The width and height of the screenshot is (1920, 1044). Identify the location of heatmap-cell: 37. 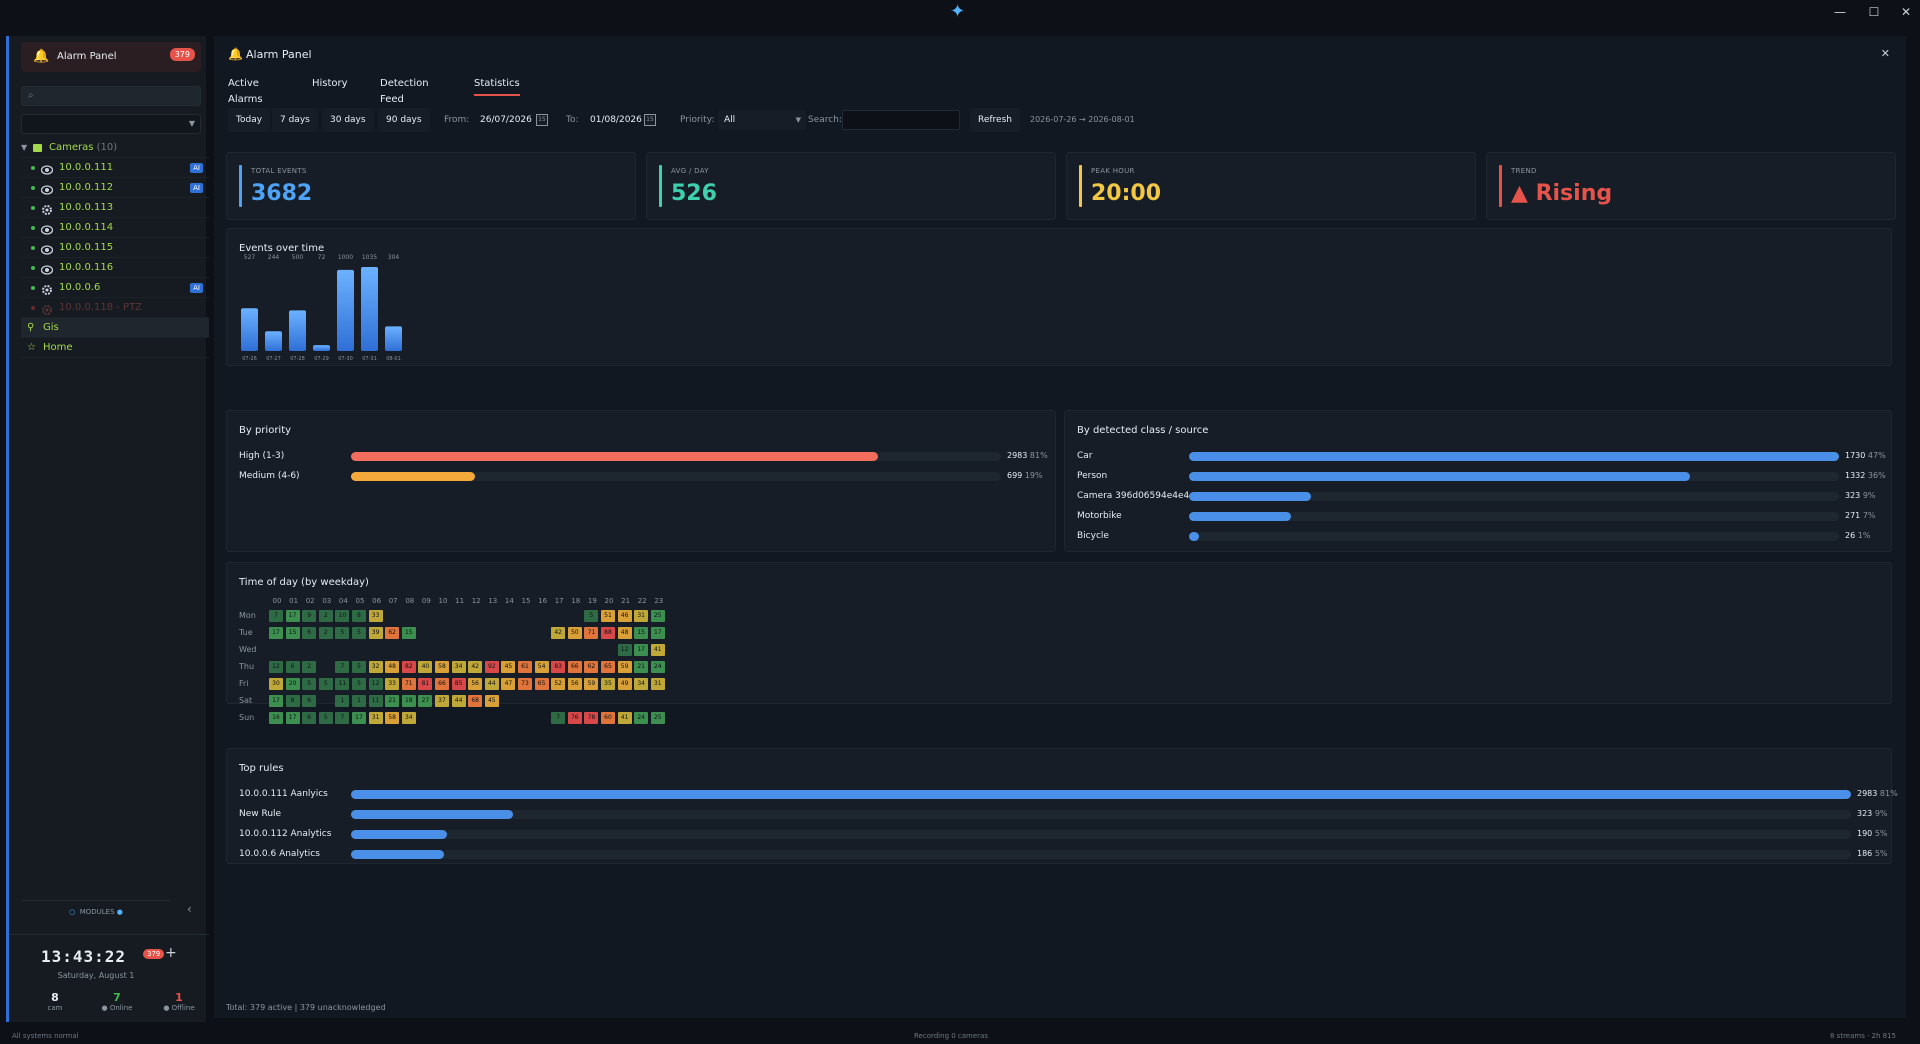
(442, 701).